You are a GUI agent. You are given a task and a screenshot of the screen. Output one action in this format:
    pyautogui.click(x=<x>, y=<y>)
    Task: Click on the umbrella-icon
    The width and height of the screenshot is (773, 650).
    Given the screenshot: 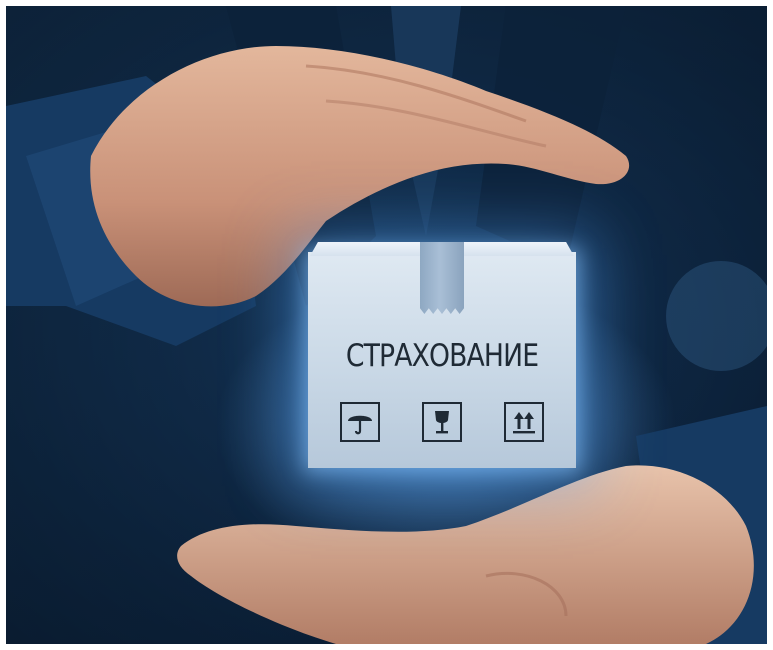 What is the action you would take?
    pyautogui.click(x=360, y=422)
    